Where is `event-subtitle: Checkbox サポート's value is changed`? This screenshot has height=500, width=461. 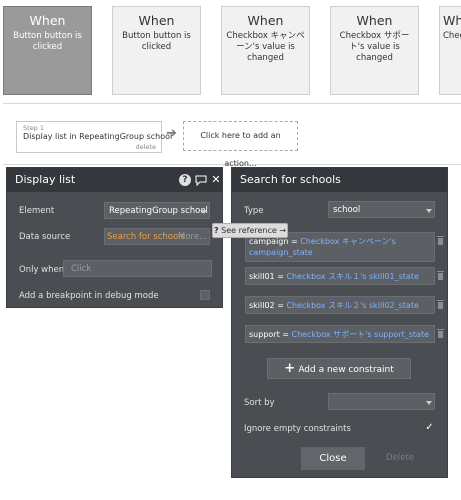 event-subtitle: Checkbox サポート's value is changed is located at coordinates (374, 47).